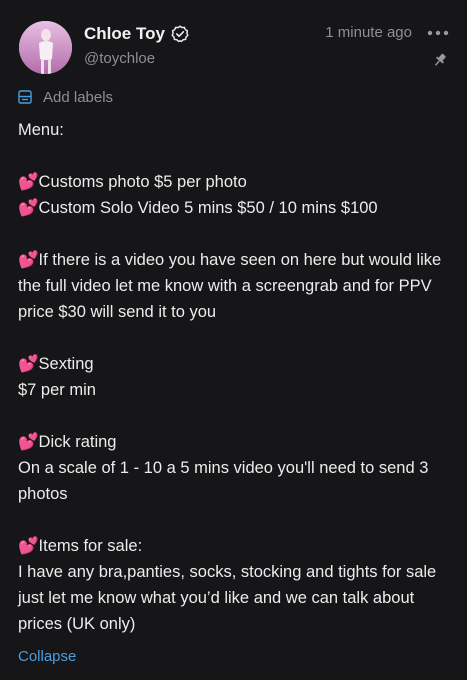 Image resolution: width=467 pixels, height=680 pixels. I want to click on avatar-image, so click(45, 47).